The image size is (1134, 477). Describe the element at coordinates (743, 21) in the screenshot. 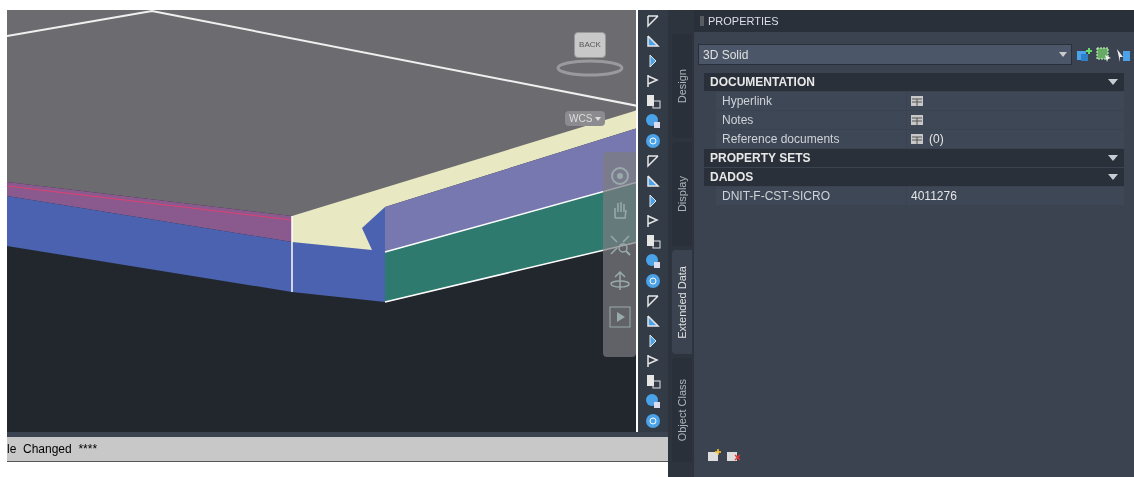

I see `palette-title: PROPERTIES` at that location.